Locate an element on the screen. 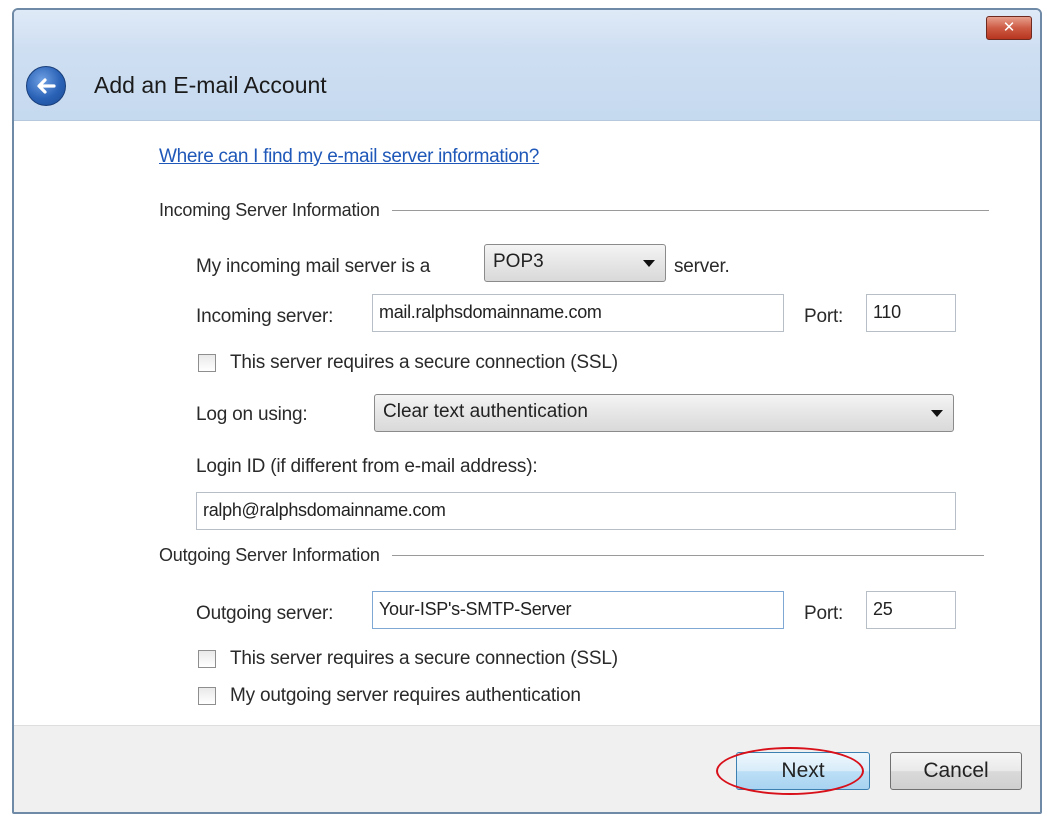 The image size is (1052, 820). dialog-title: Add an E-mail Account is located at coordinates (210, 85).